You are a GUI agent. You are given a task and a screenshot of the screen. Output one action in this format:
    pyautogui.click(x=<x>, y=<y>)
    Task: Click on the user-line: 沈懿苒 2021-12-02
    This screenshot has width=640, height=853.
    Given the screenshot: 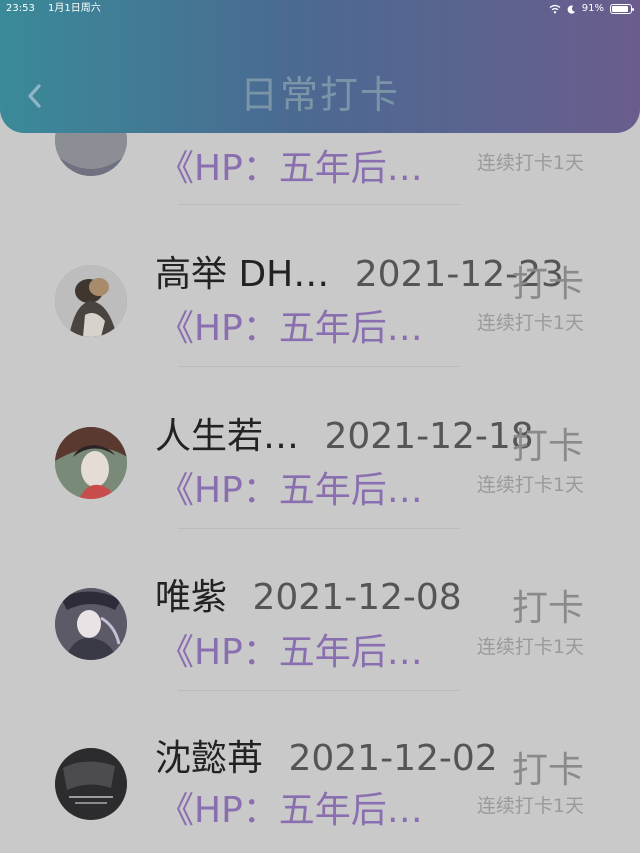 What is the action you would take?
    pyautogui.click(x=326, y=759)
    